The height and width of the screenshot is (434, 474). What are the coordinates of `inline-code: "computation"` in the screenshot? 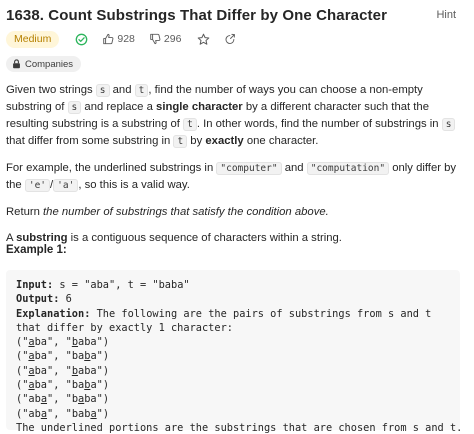 It's located at (348, 168).